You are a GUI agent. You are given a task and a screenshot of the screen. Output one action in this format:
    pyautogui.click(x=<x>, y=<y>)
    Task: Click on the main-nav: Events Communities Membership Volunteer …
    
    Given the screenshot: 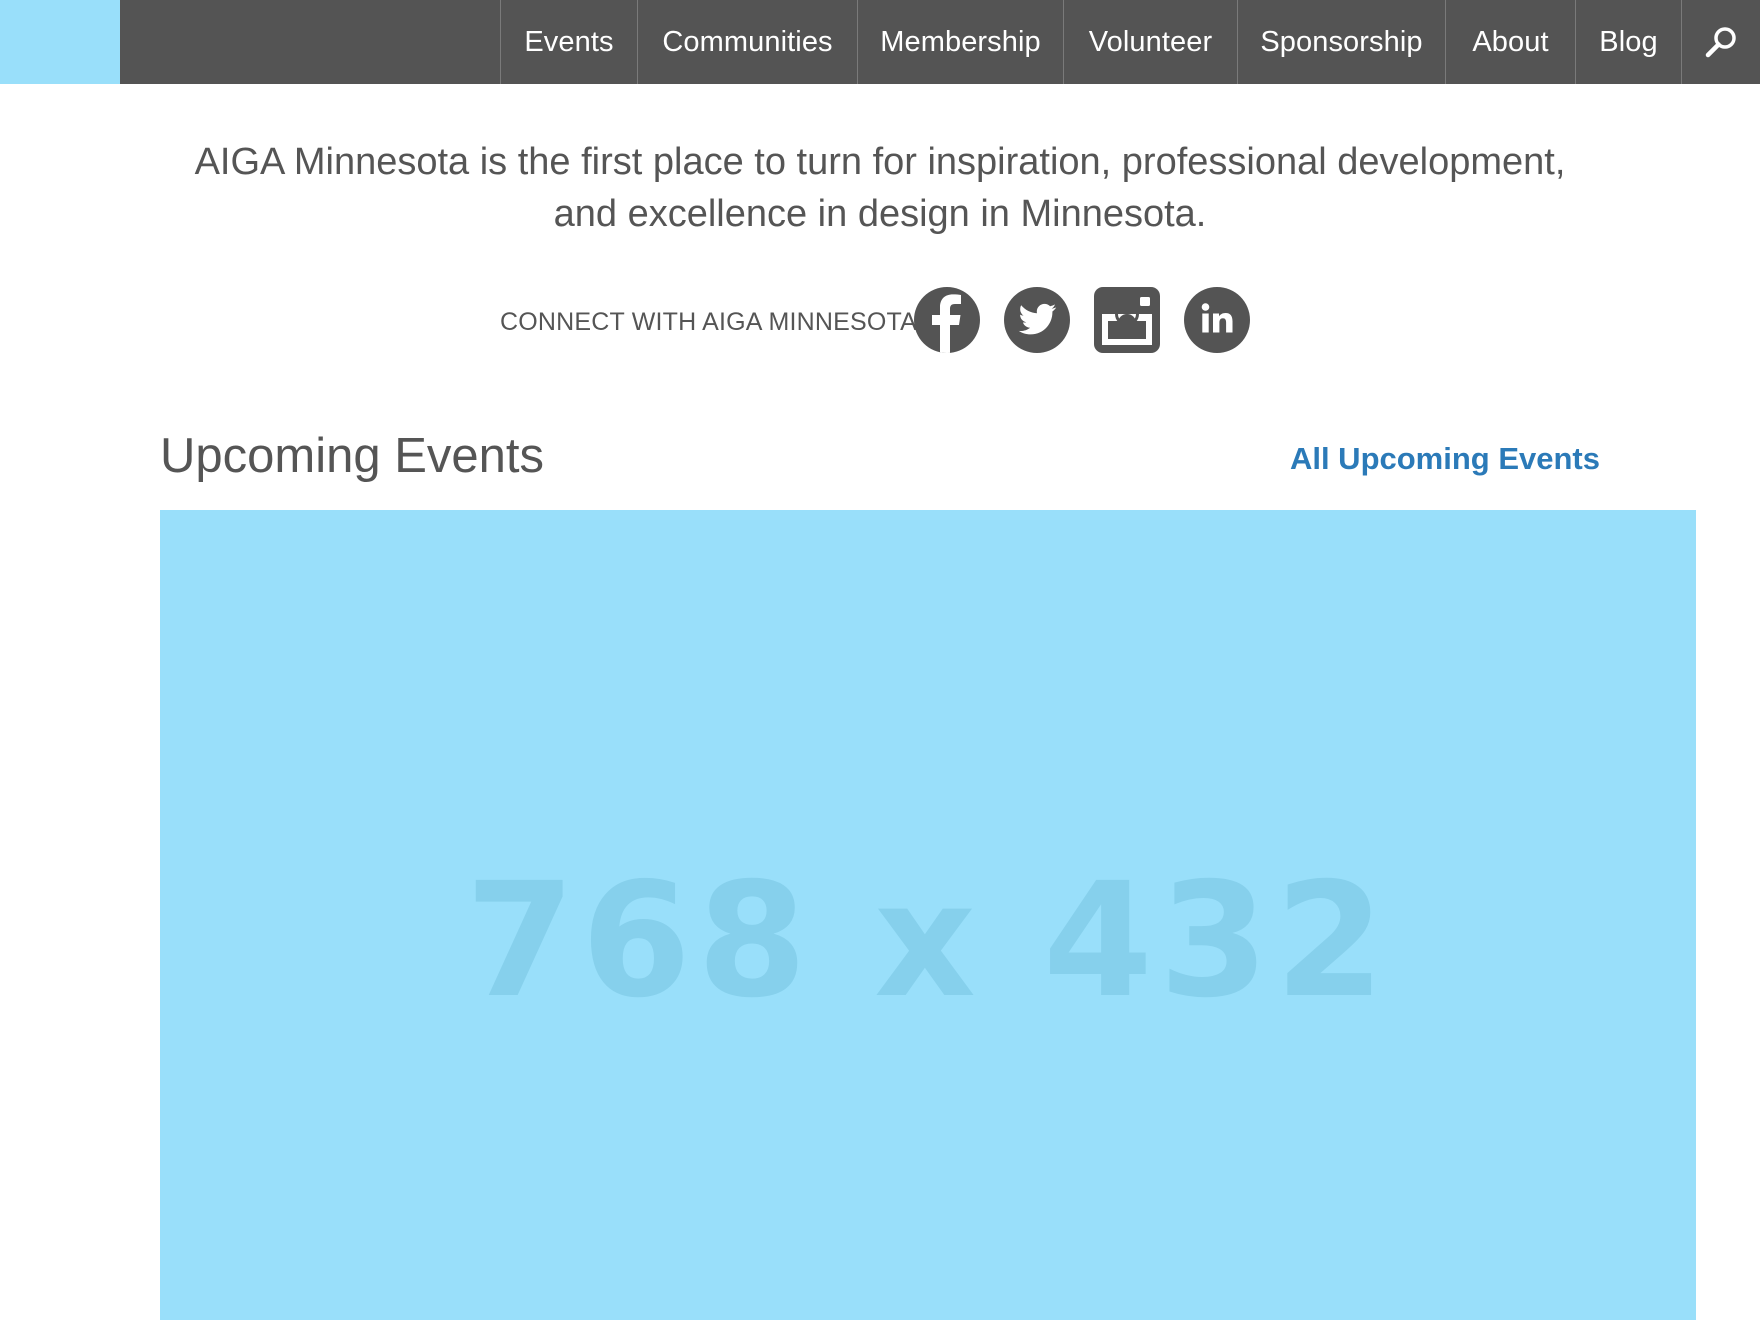 What is the action you would take?
    pyautogui.click(x=1130, y=42)
    